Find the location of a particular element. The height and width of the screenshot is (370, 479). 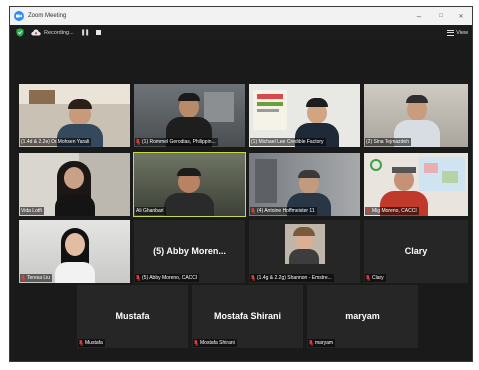

participant-tile-no-video: Mustafa Mustafa is located at coordinates (132, 316).